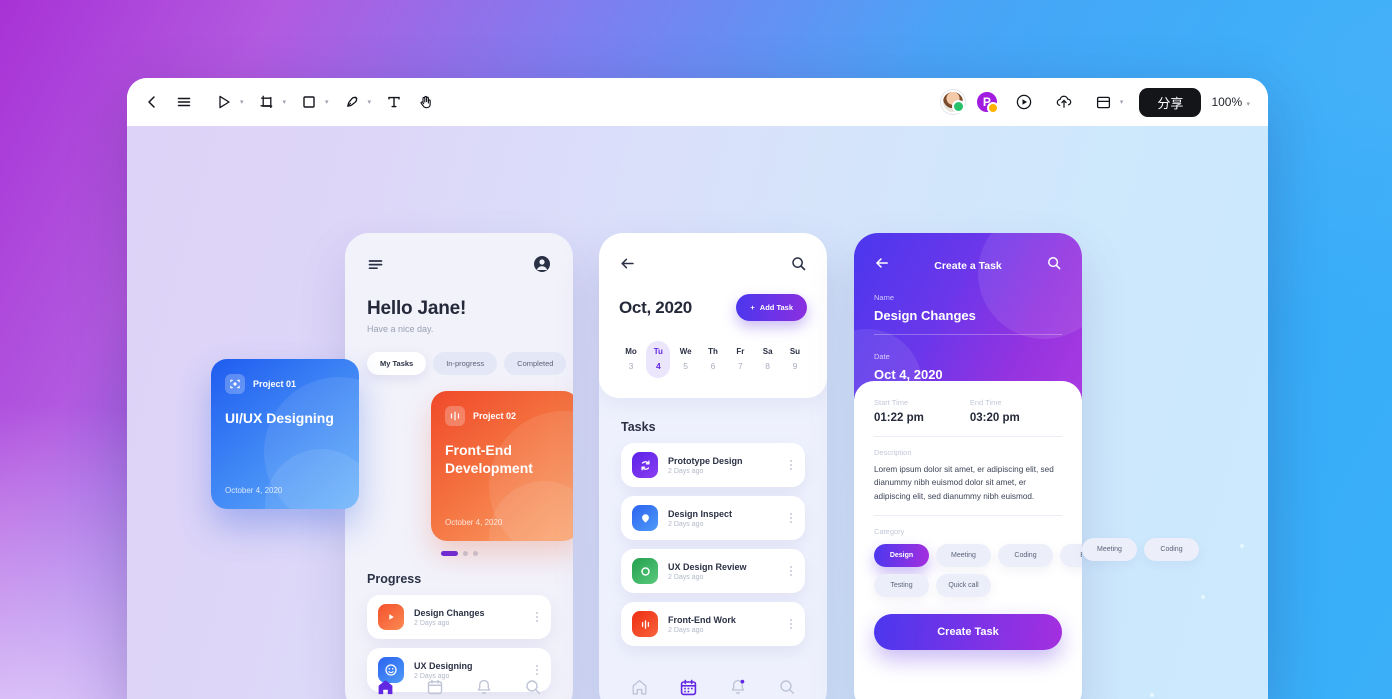  What do you see at coordinates (795, 359) in the screenshot?
I see `day-su: Su 9` at bounding box center [795, 359].